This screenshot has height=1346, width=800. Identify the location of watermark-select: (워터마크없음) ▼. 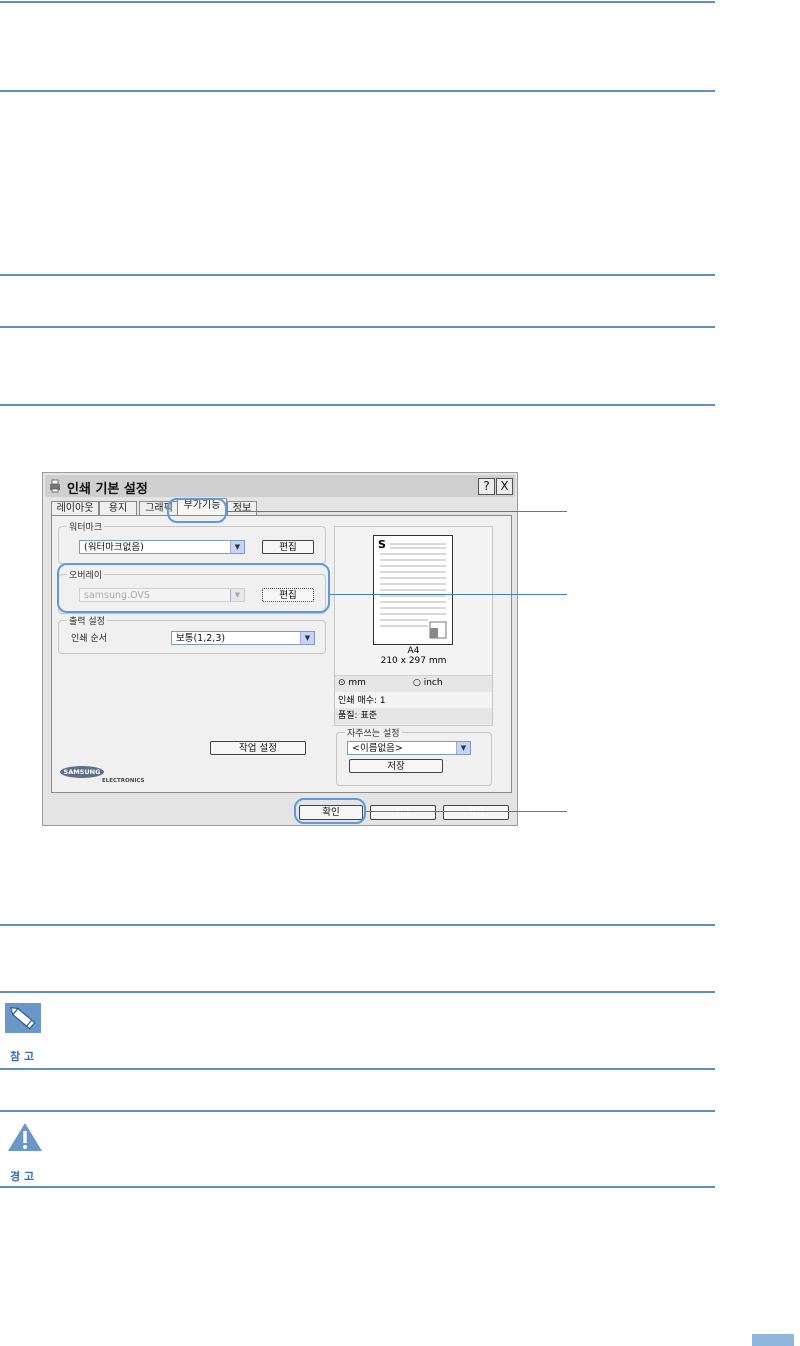
(162, 547).